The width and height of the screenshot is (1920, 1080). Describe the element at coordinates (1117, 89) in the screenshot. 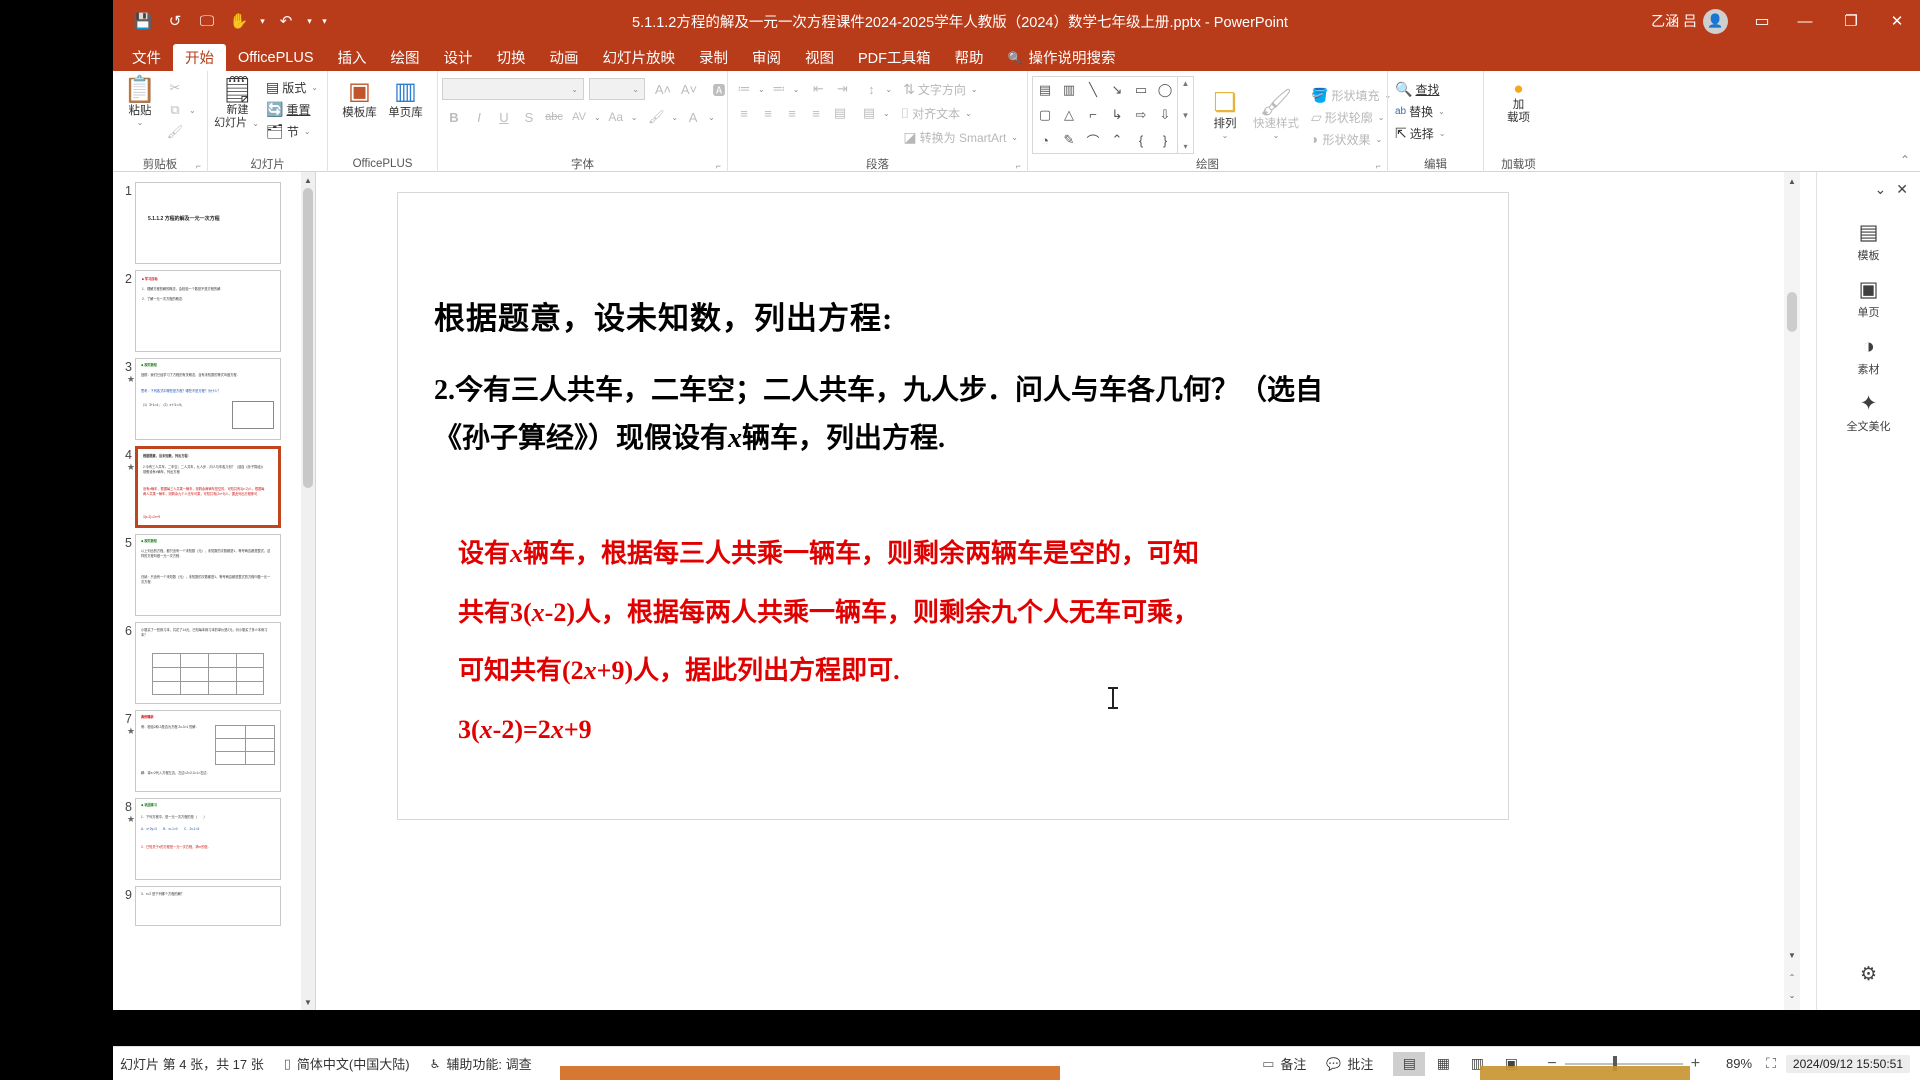

I see `shape-arrow-icon: ↘` at that location.